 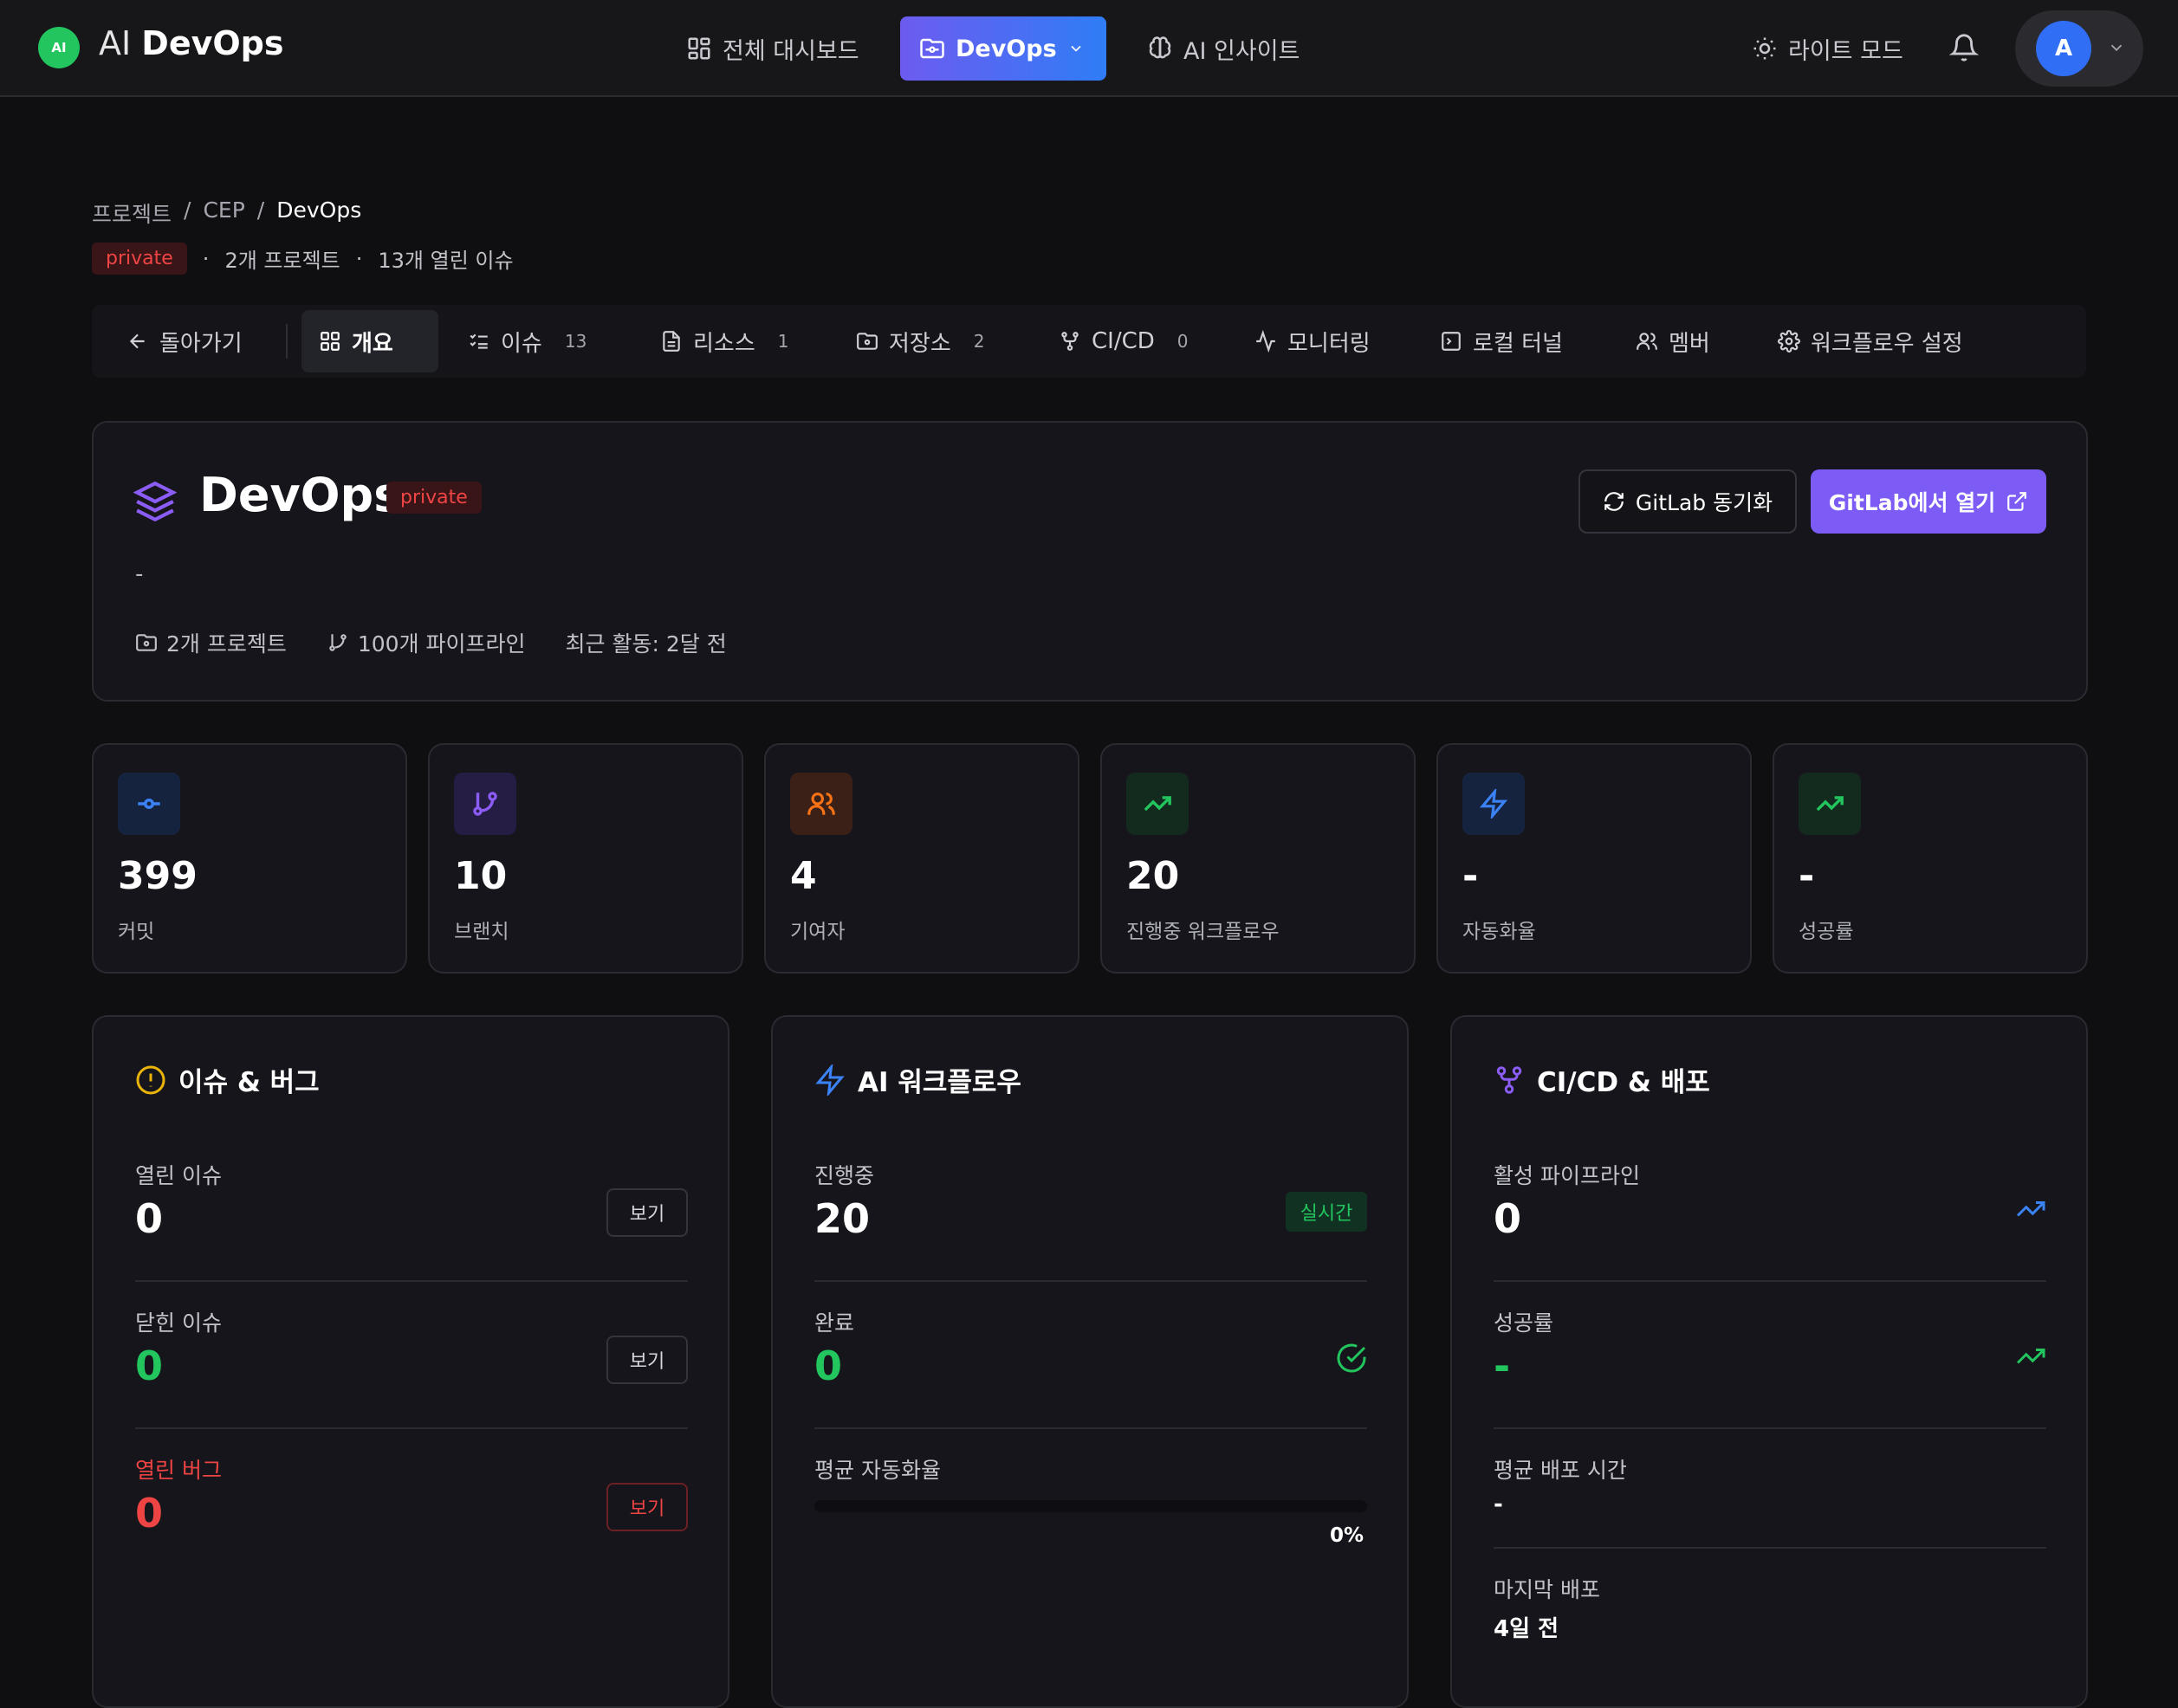 What do you see at coordinates (1770, 1488) in the screenshot?
I see `avg-deploy-time-row: 평균 배포 시간 -` at bounding box center [1770, 1488].